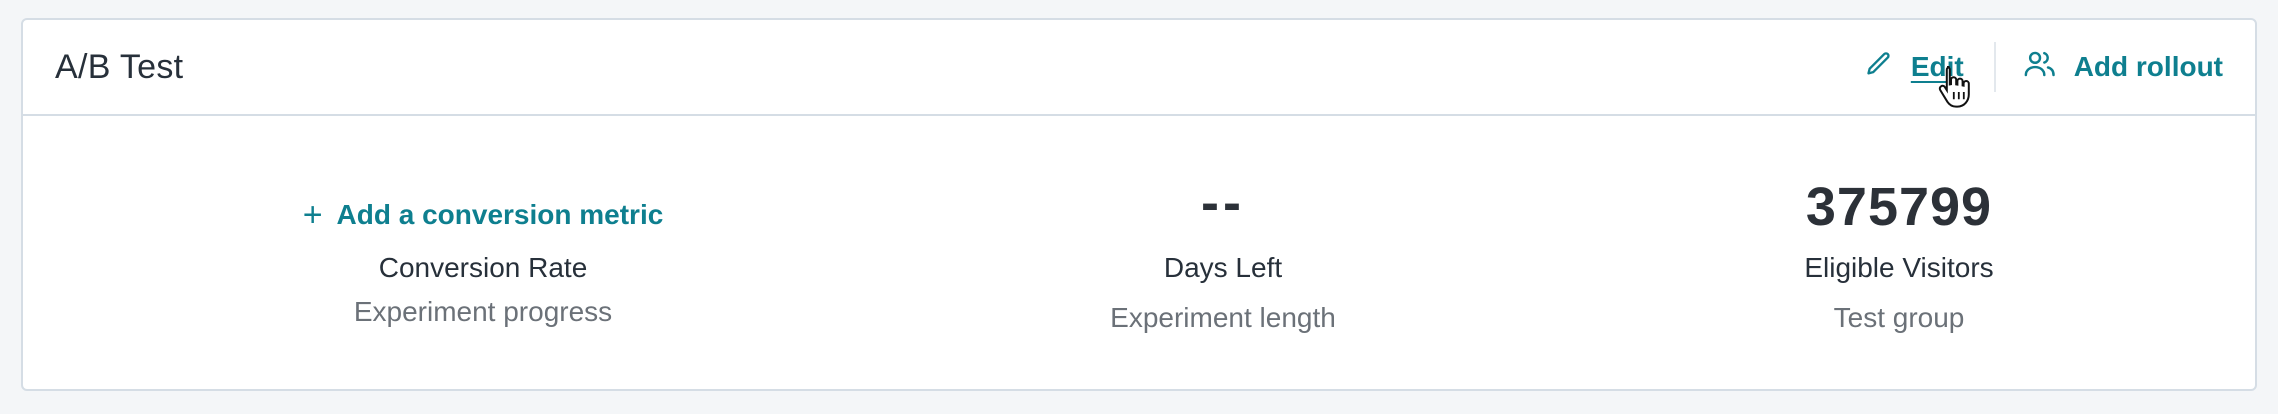  What do you see at coordinates (500, 214) in the screenshot?
I see `add-conversion-metric-label: Add a conversion metric` at bounding box center [500, 214].